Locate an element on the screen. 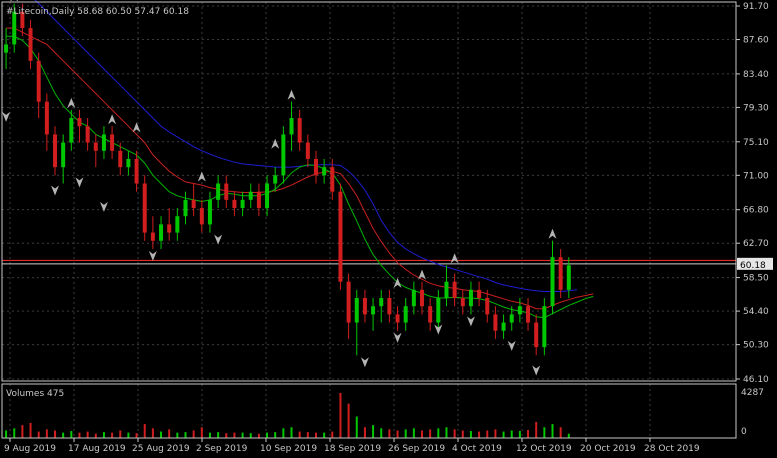  x-tick-label: 26 Sep 2019 is located at coordinates (416, 449).